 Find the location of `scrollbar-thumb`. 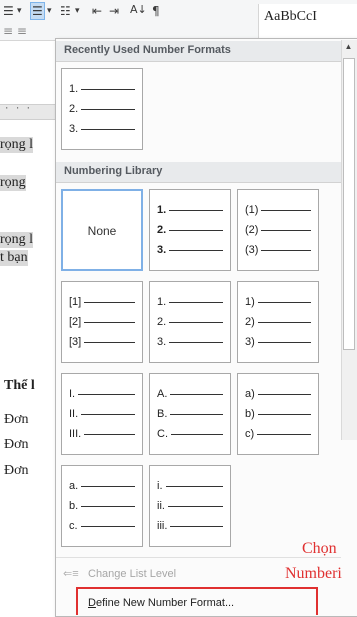

scrollbar-thumb is located at coordinates (349, 204).